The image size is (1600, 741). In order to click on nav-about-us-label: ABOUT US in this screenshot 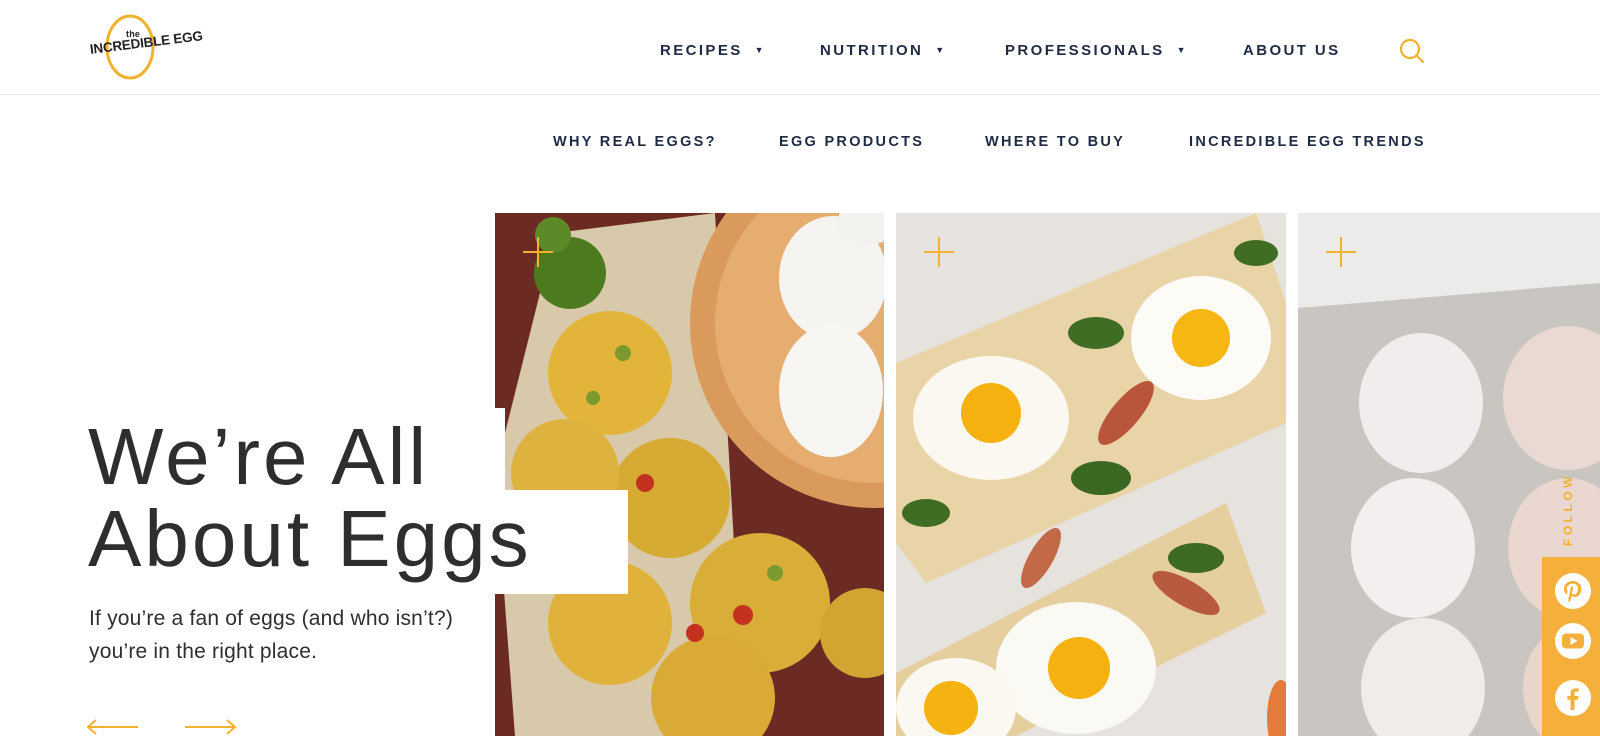, I will do `click(1292, 50)`.